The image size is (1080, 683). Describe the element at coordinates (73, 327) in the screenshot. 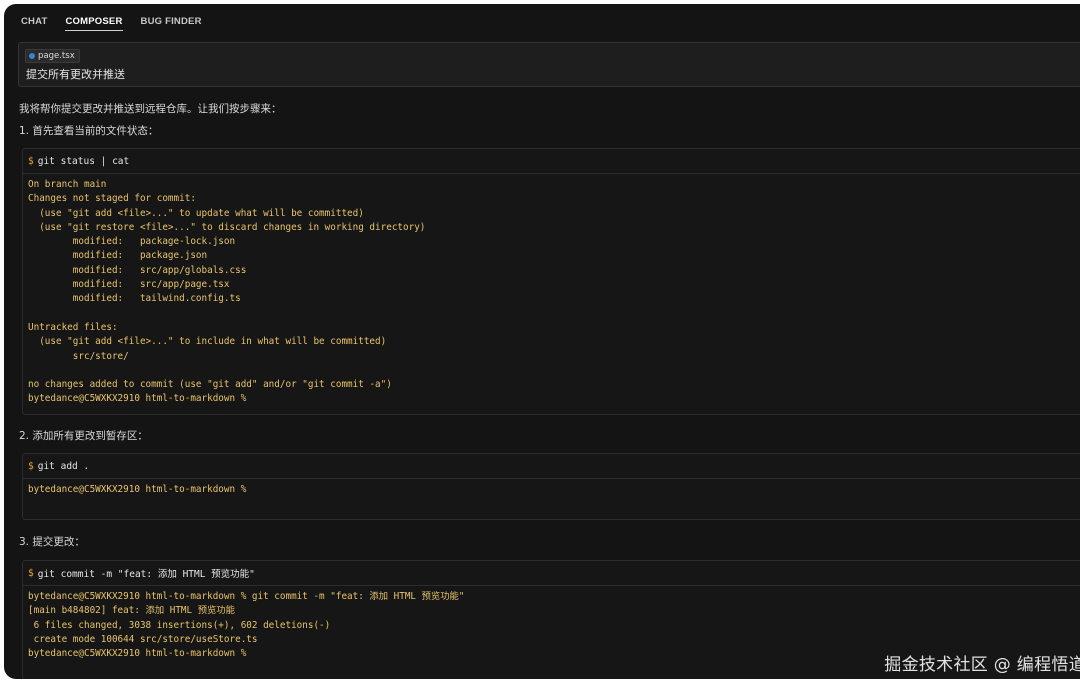

I see `output-line: Untracked files:` at that location.